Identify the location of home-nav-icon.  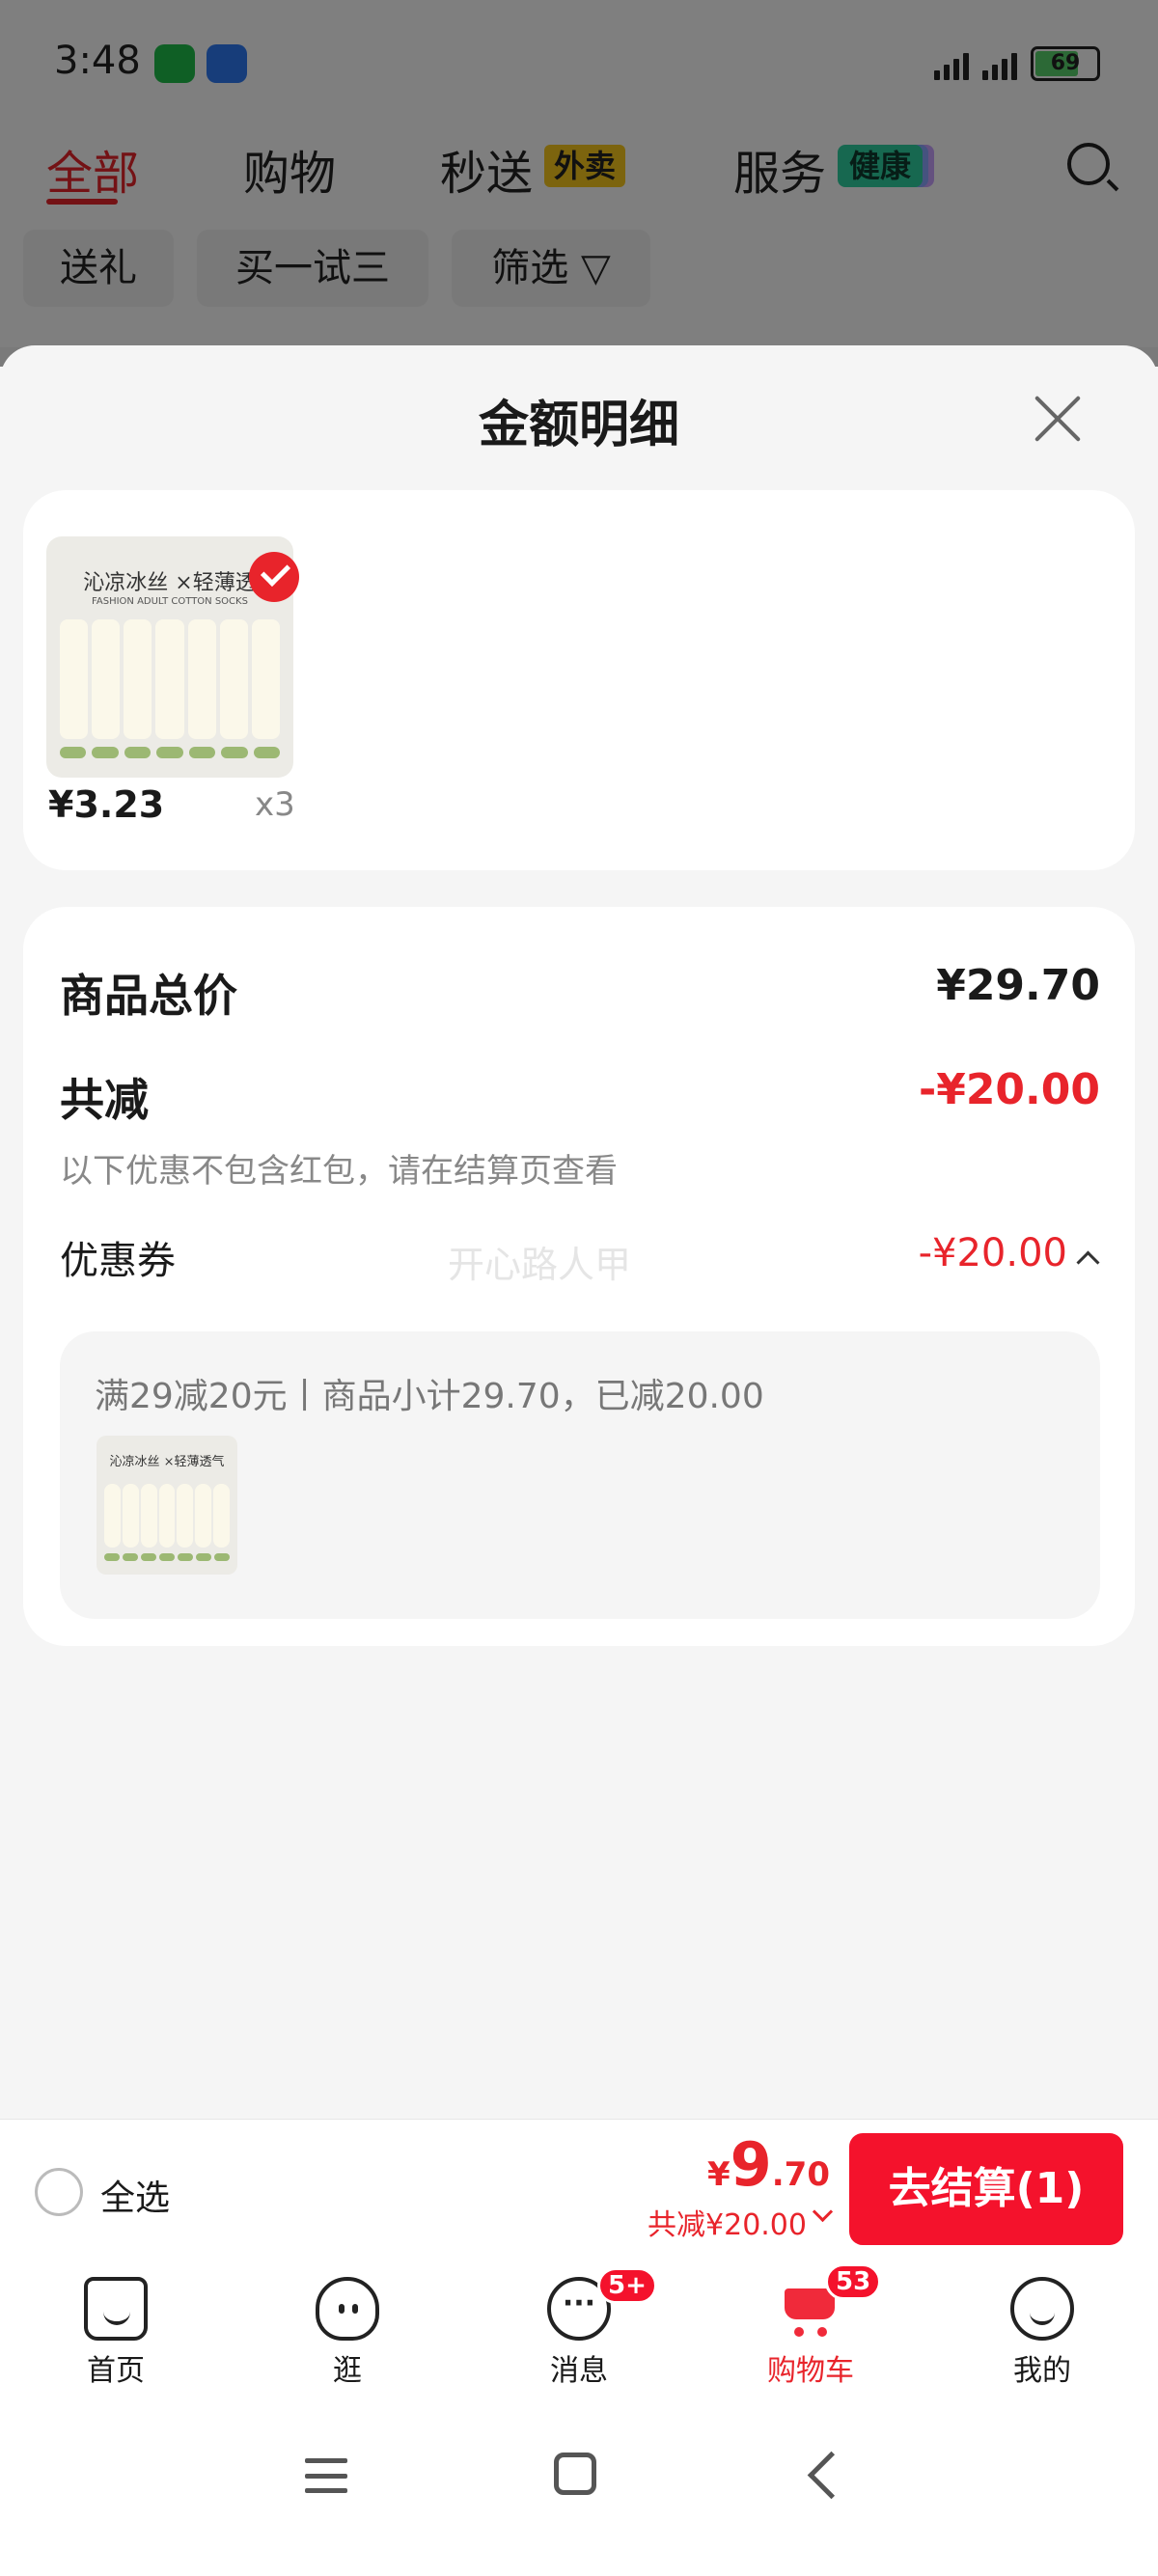
(575, 2474).